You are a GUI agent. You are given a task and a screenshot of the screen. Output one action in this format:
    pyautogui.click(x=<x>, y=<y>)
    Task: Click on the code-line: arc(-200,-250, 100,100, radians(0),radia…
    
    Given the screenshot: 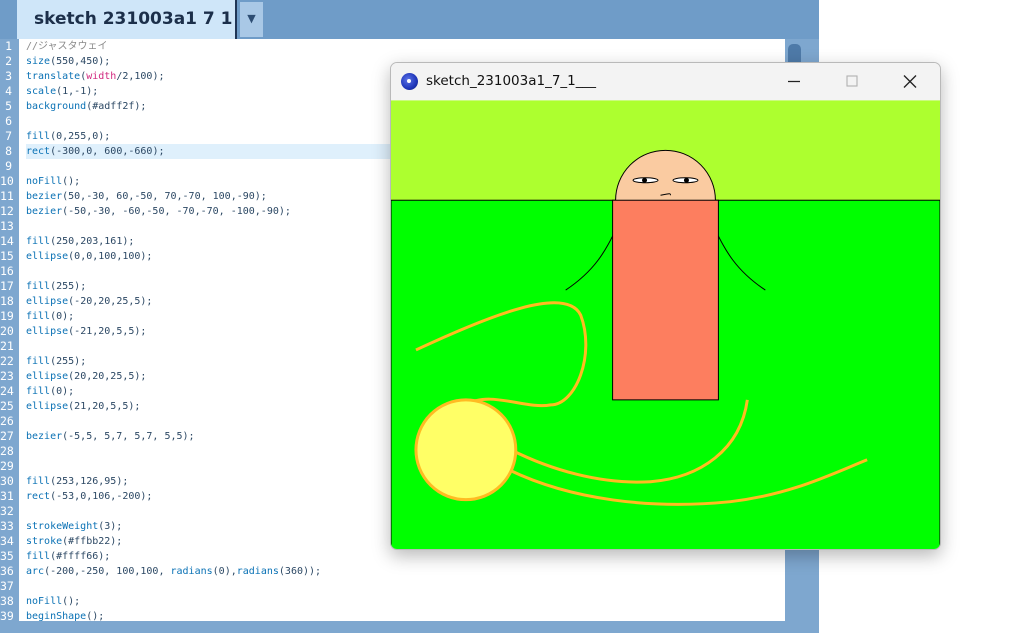 What is the action you would take?
    pyautogui.click(x=174, y=571)
    